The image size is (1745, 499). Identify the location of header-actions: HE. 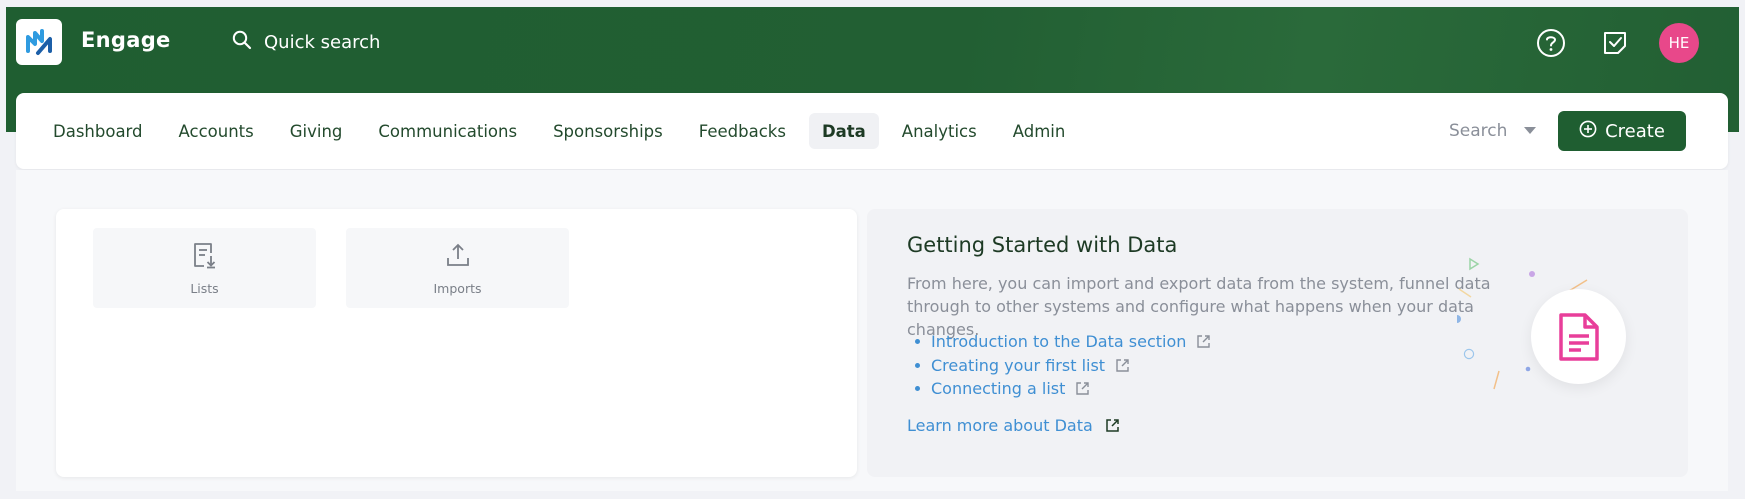
(1635, 43).